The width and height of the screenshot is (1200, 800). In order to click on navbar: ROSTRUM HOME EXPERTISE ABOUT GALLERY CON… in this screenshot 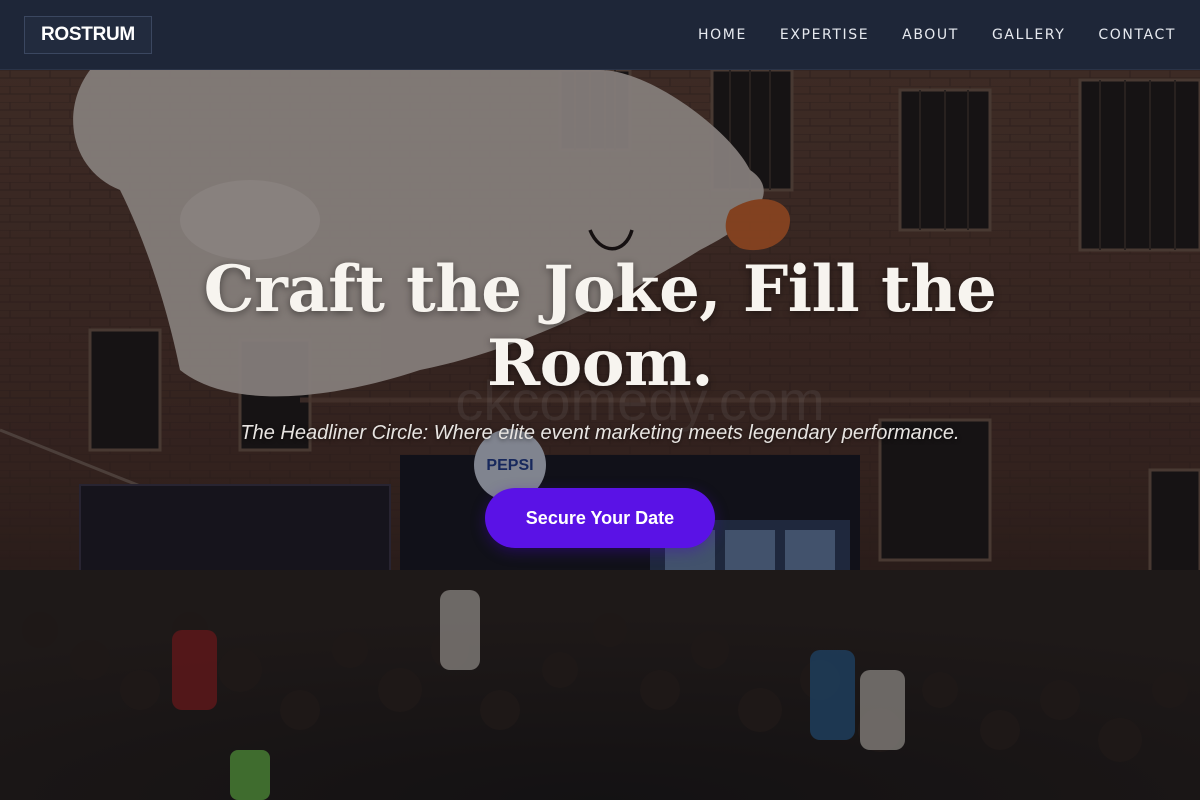, I will do `click(600, 35)`.